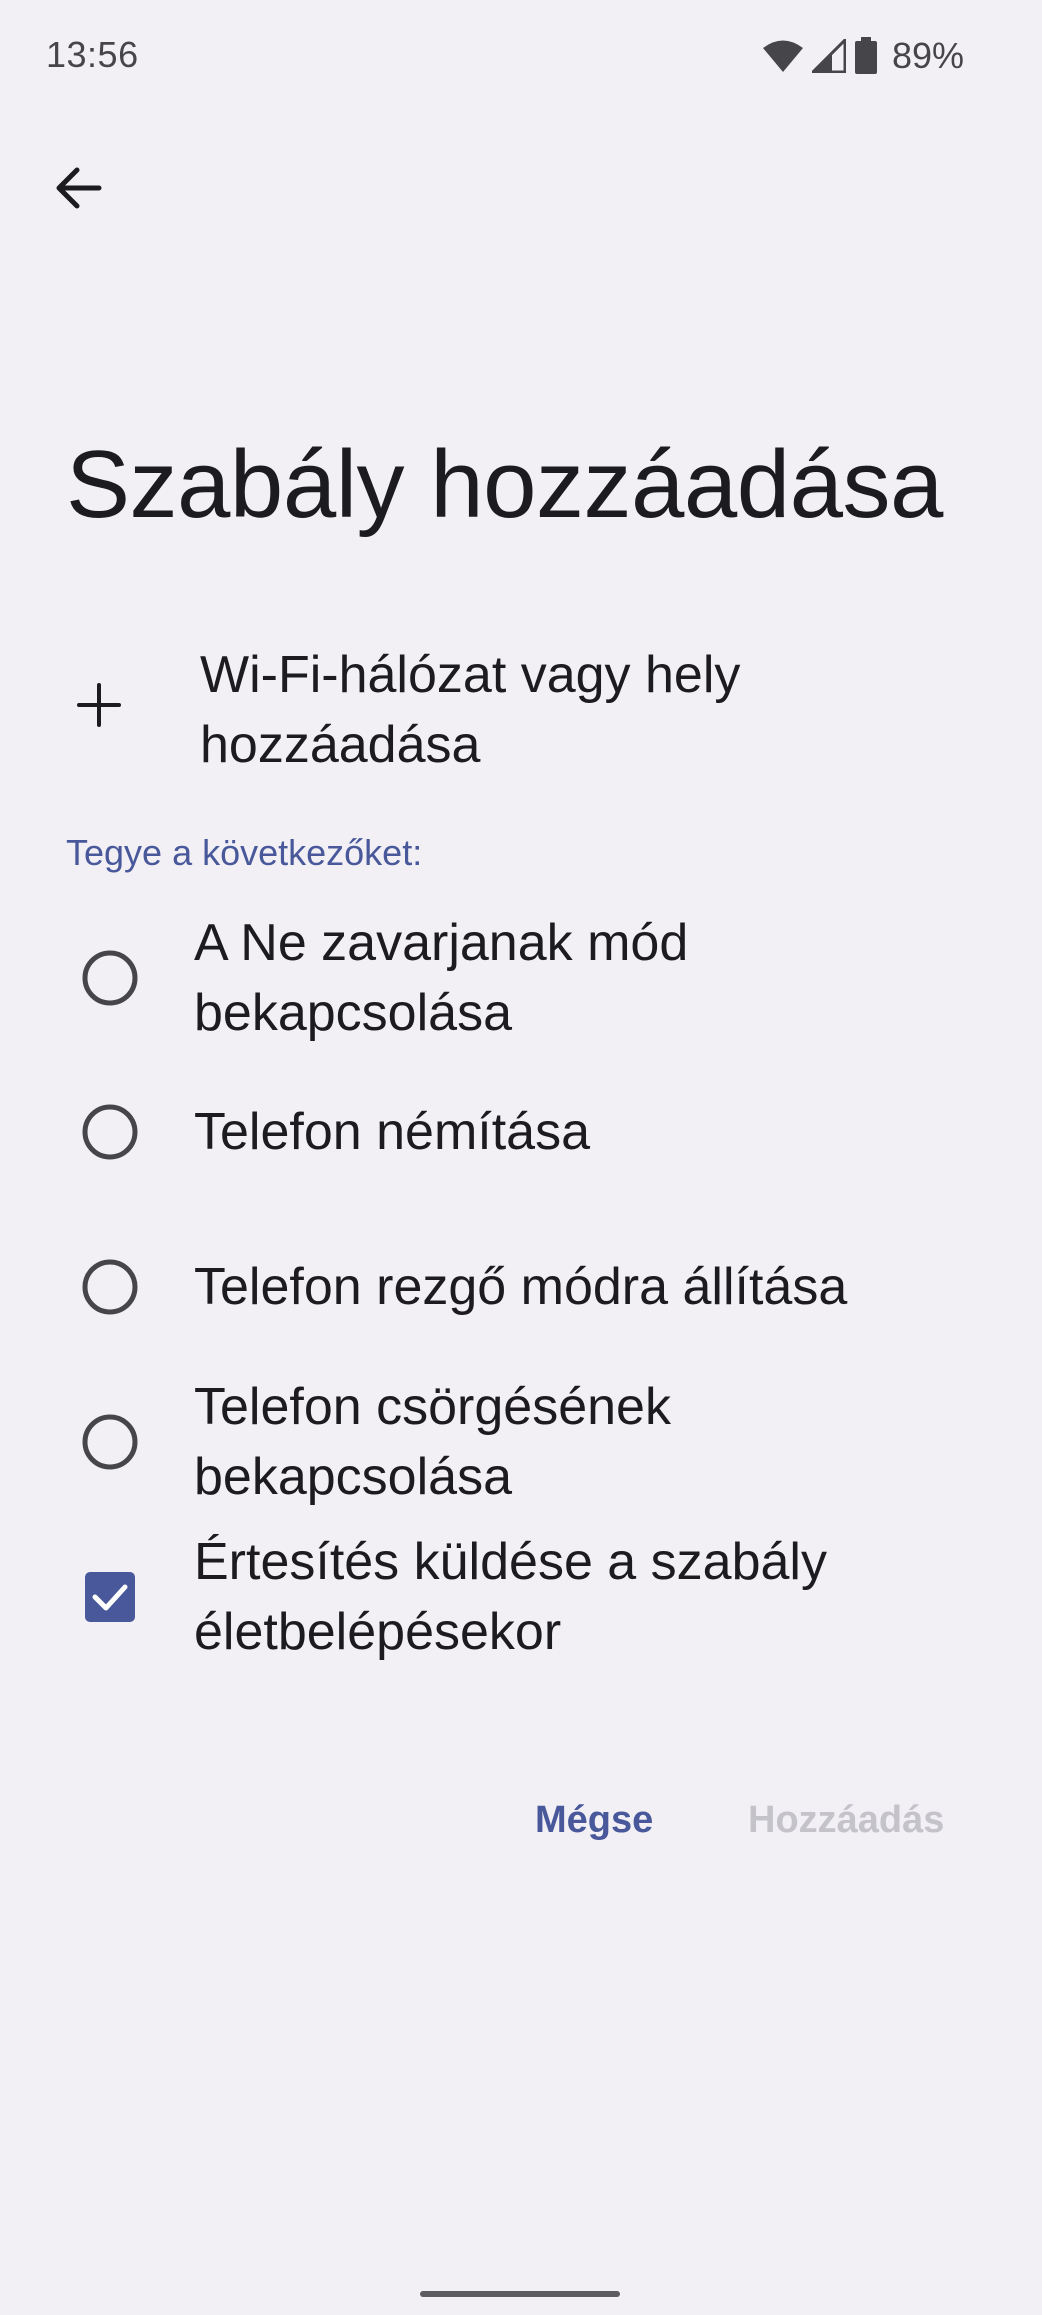  I want to click on add-location-row: Wi-Fi-hálózat vagy hely hozzáadása, so click(521, 705).